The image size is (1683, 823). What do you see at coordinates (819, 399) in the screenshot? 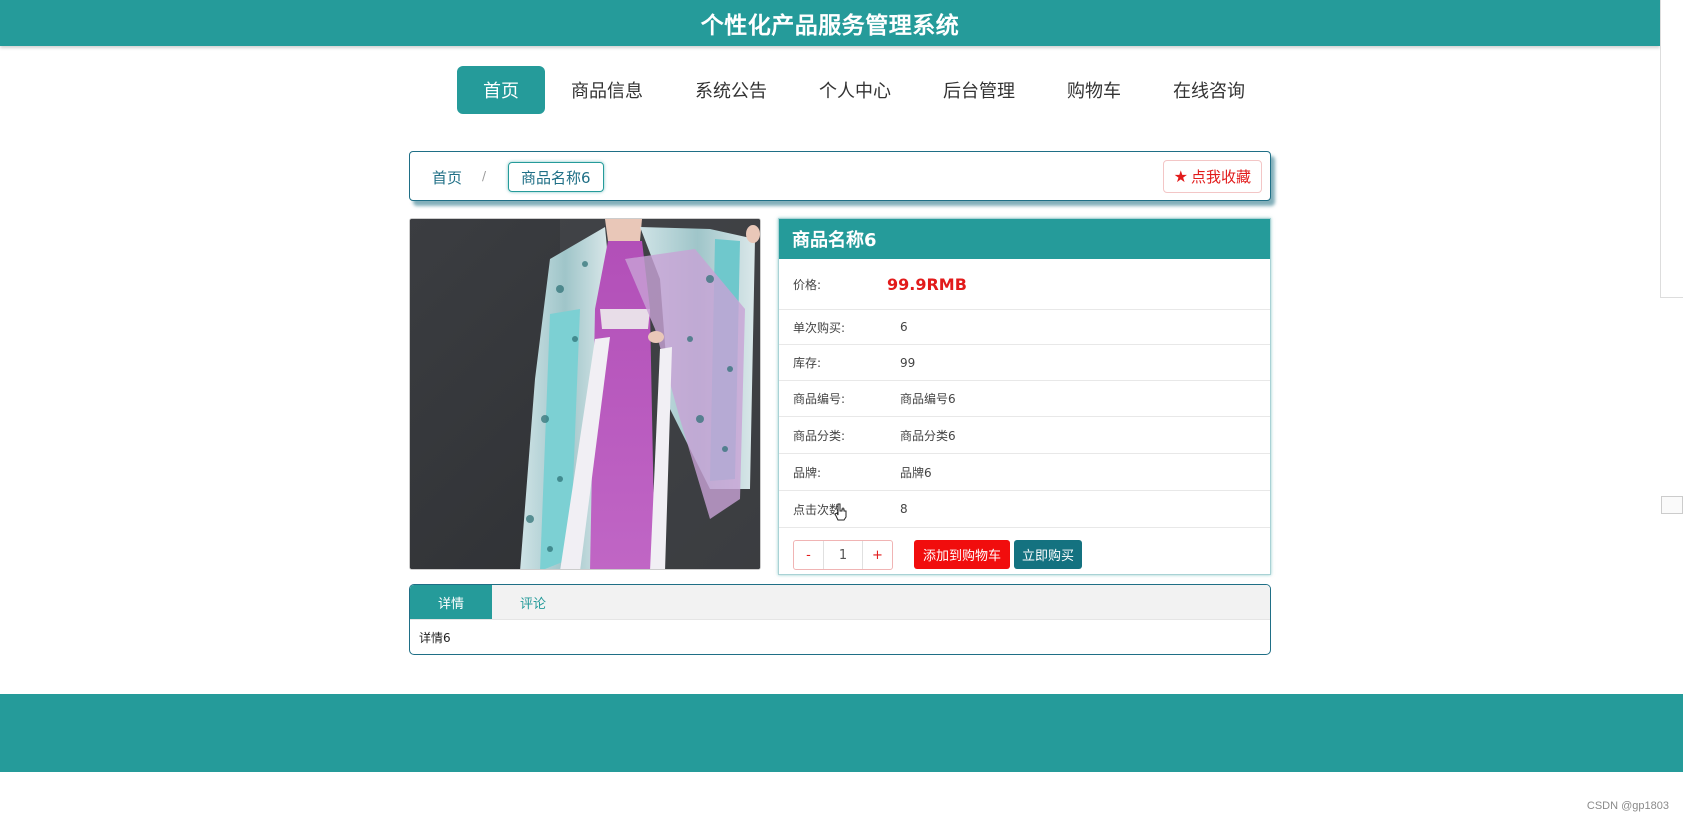
I see `detail-label: 商品编号:` at bounding box center [819, 399].